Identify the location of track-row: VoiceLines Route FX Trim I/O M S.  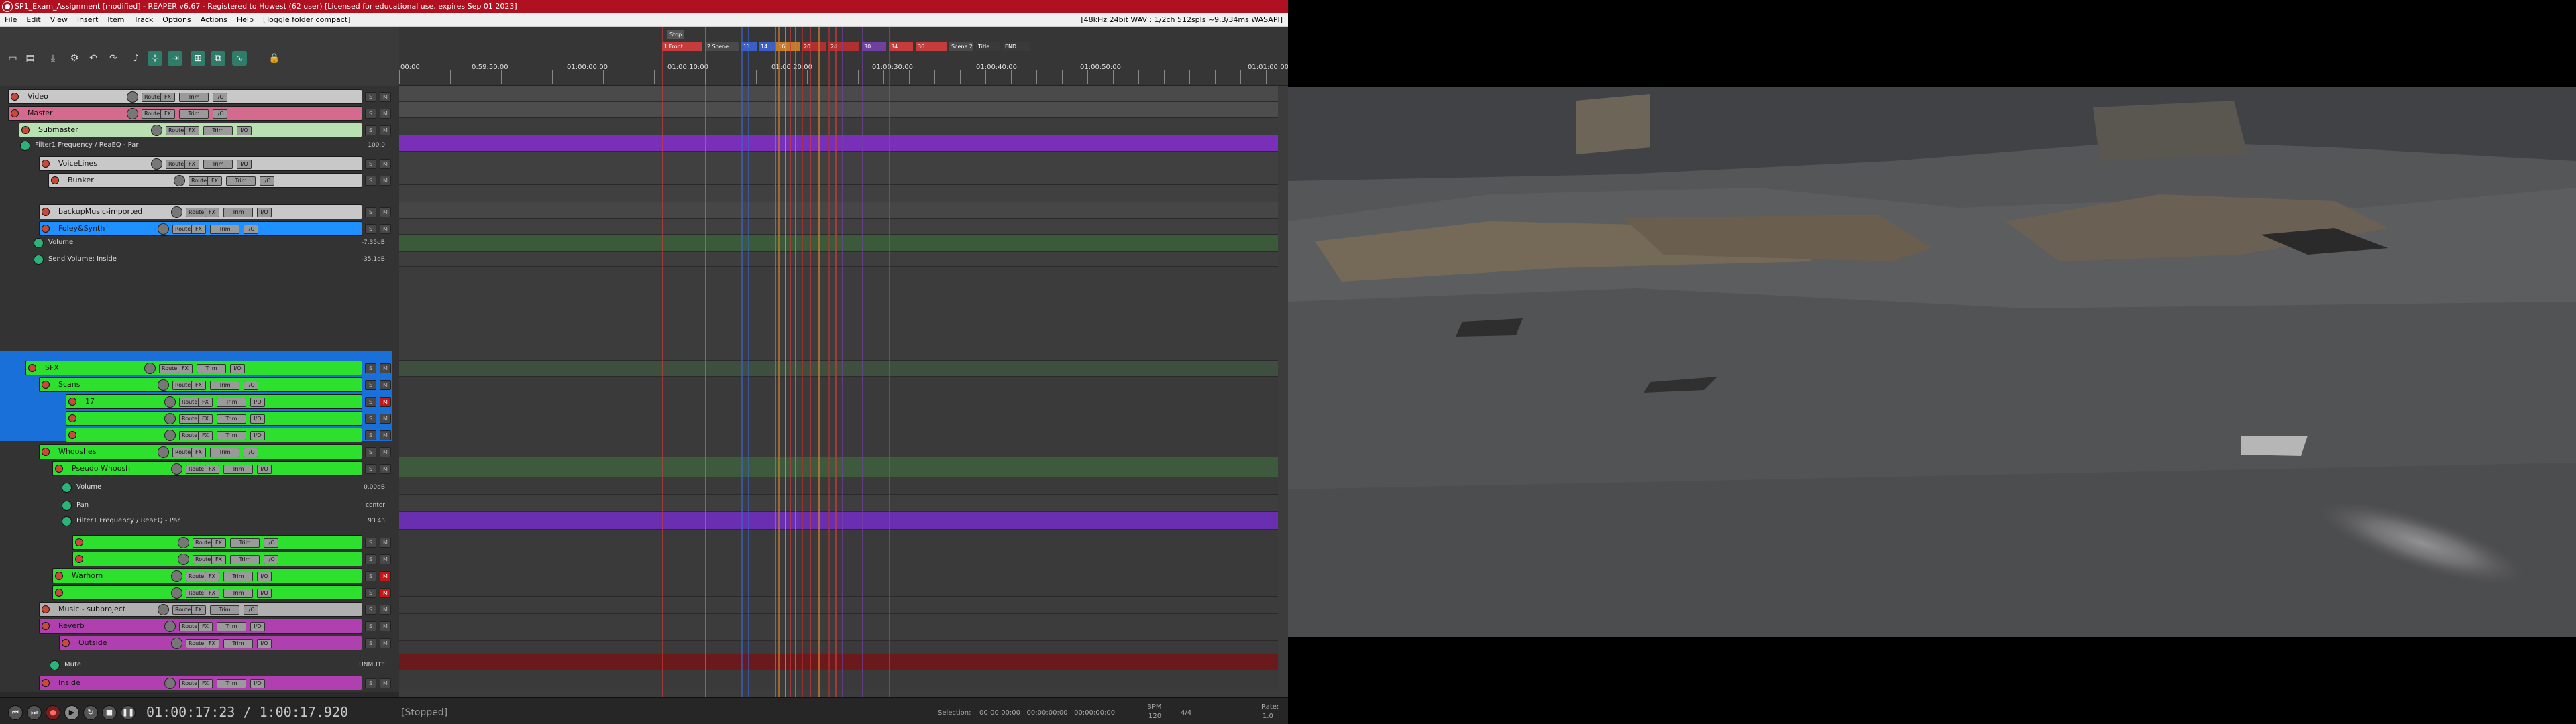
(215, 163).